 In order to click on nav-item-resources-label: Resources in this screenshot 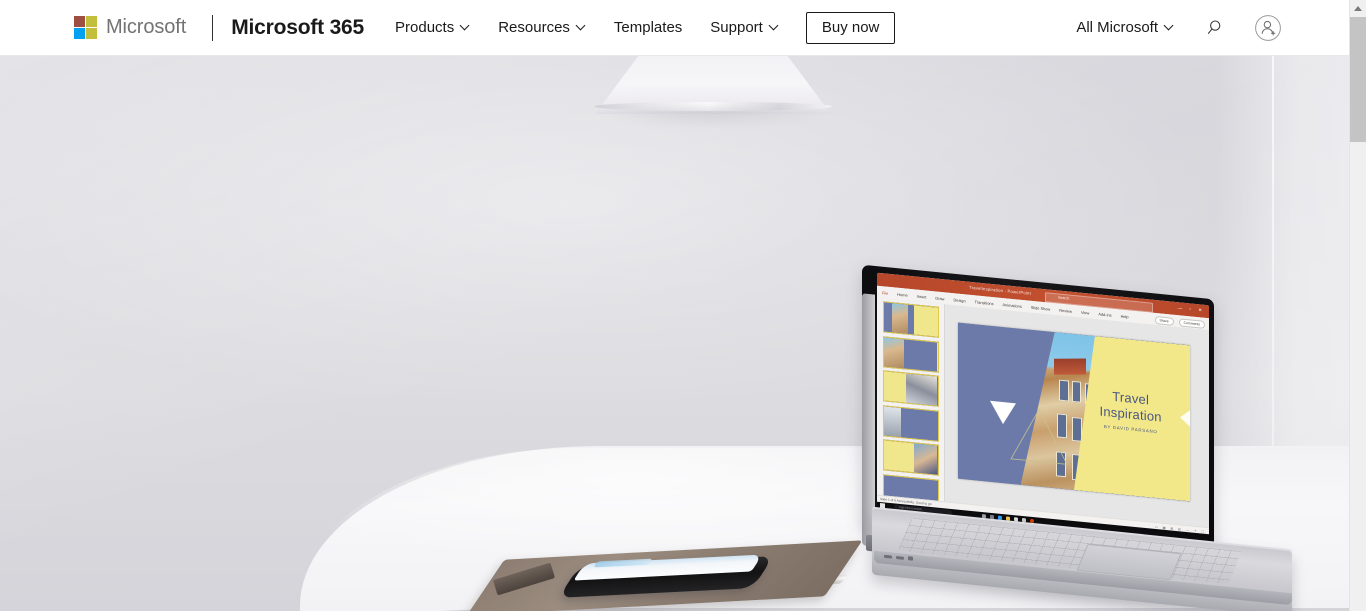, I will do `click(534, 27)`.